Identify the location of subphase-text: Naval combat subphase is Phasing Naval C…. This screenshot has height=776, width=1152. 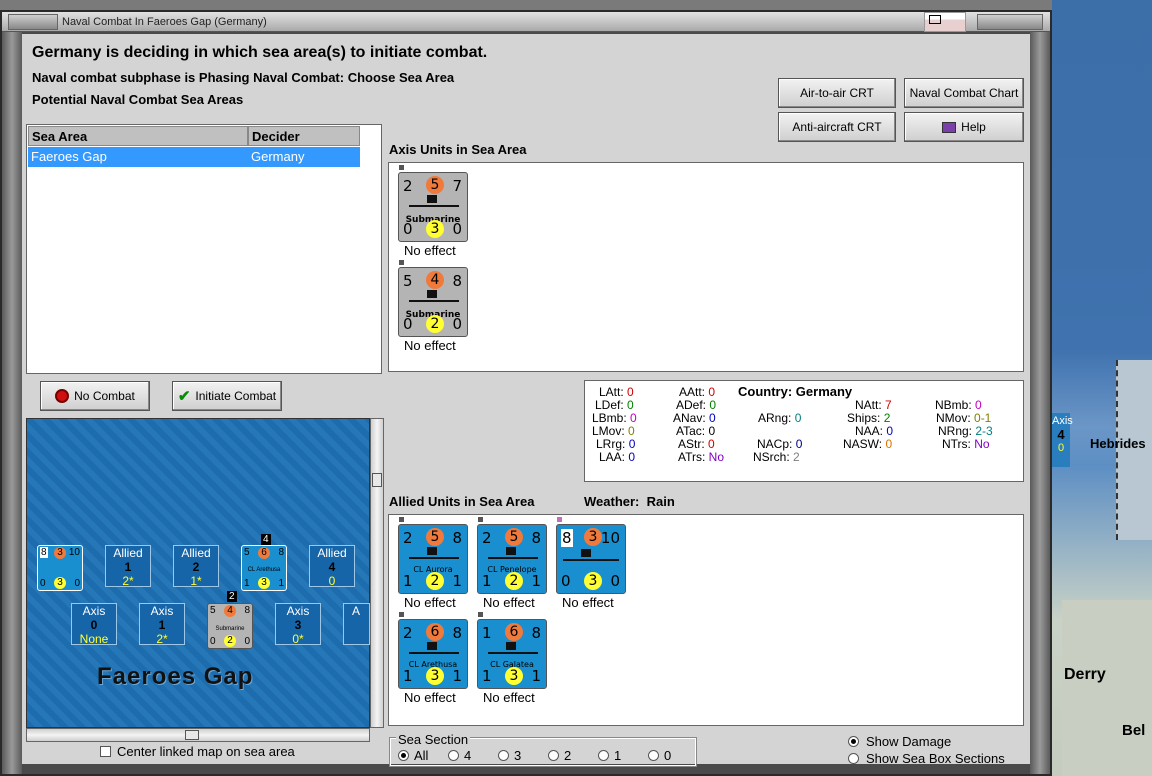
(243, 77).